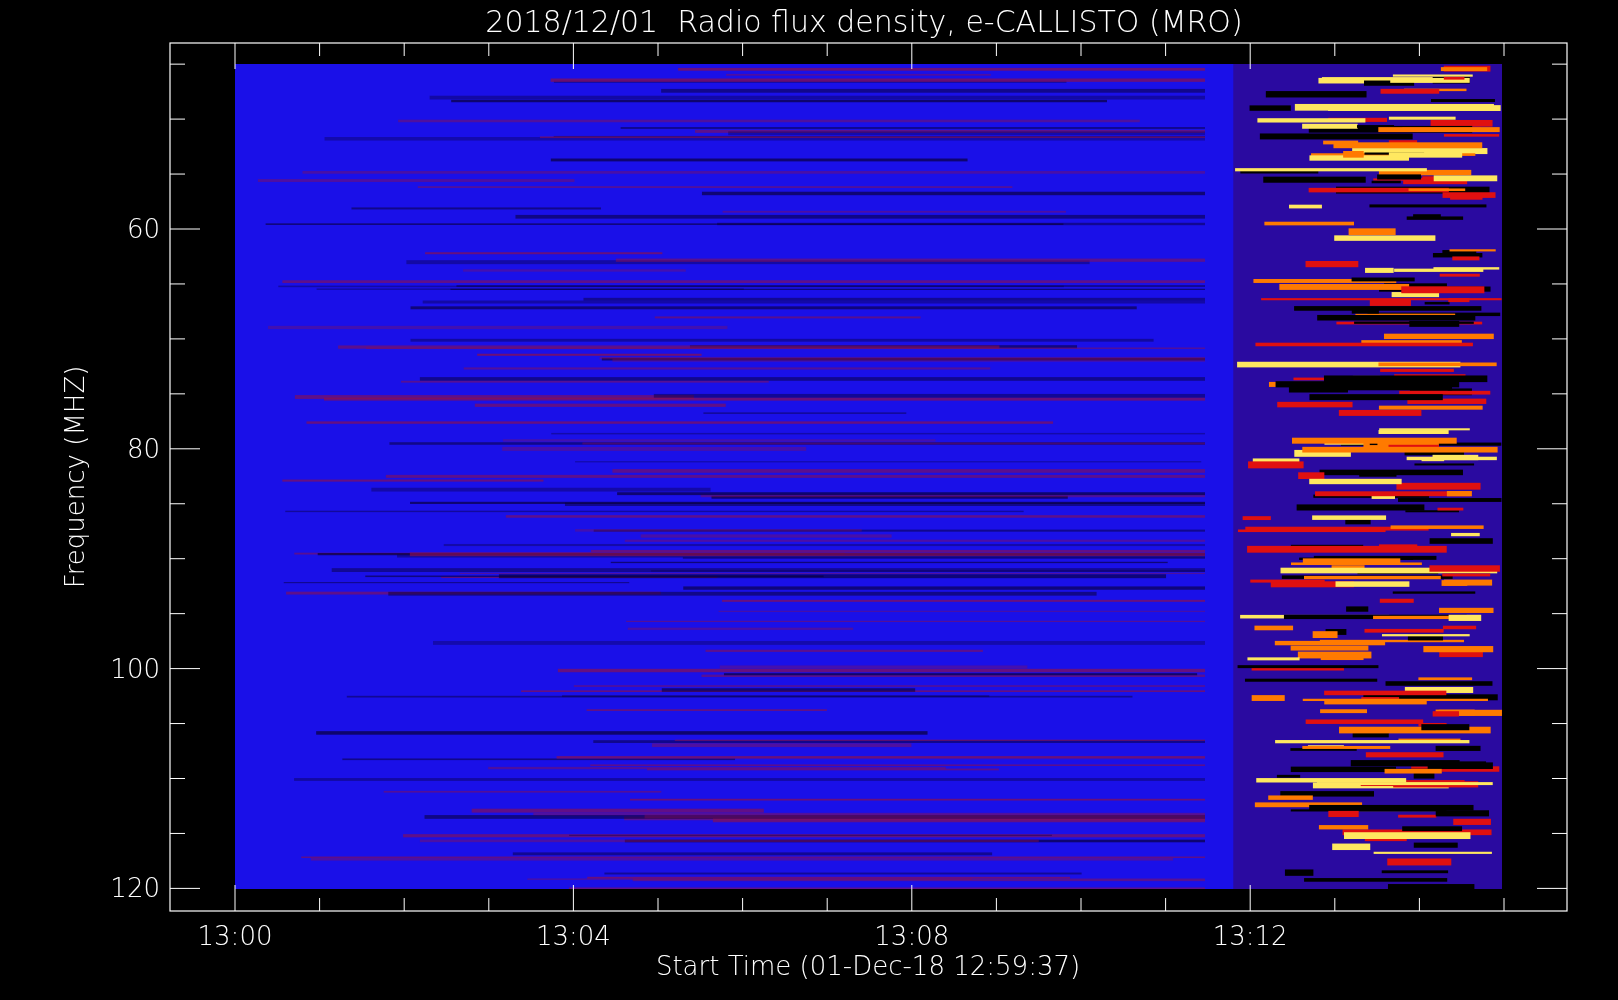  Describe the element at coordinates (135, 888) in the screenshot. I see `y-tick-label: 120` at that location.